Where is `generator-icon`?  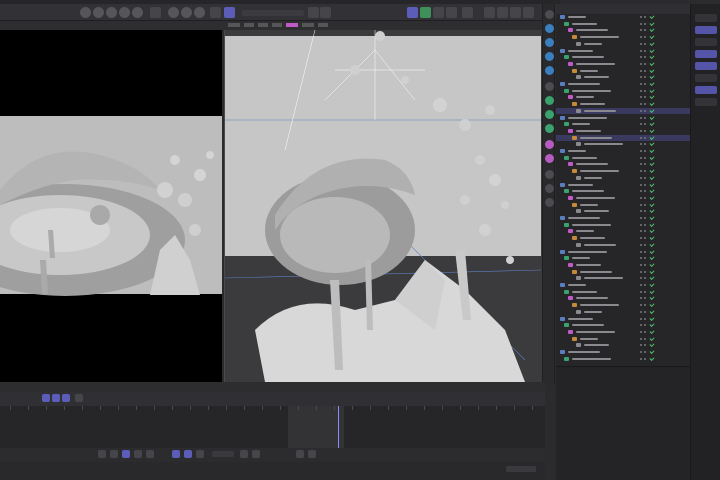
generator-icon is located at coordinates (549, 56).